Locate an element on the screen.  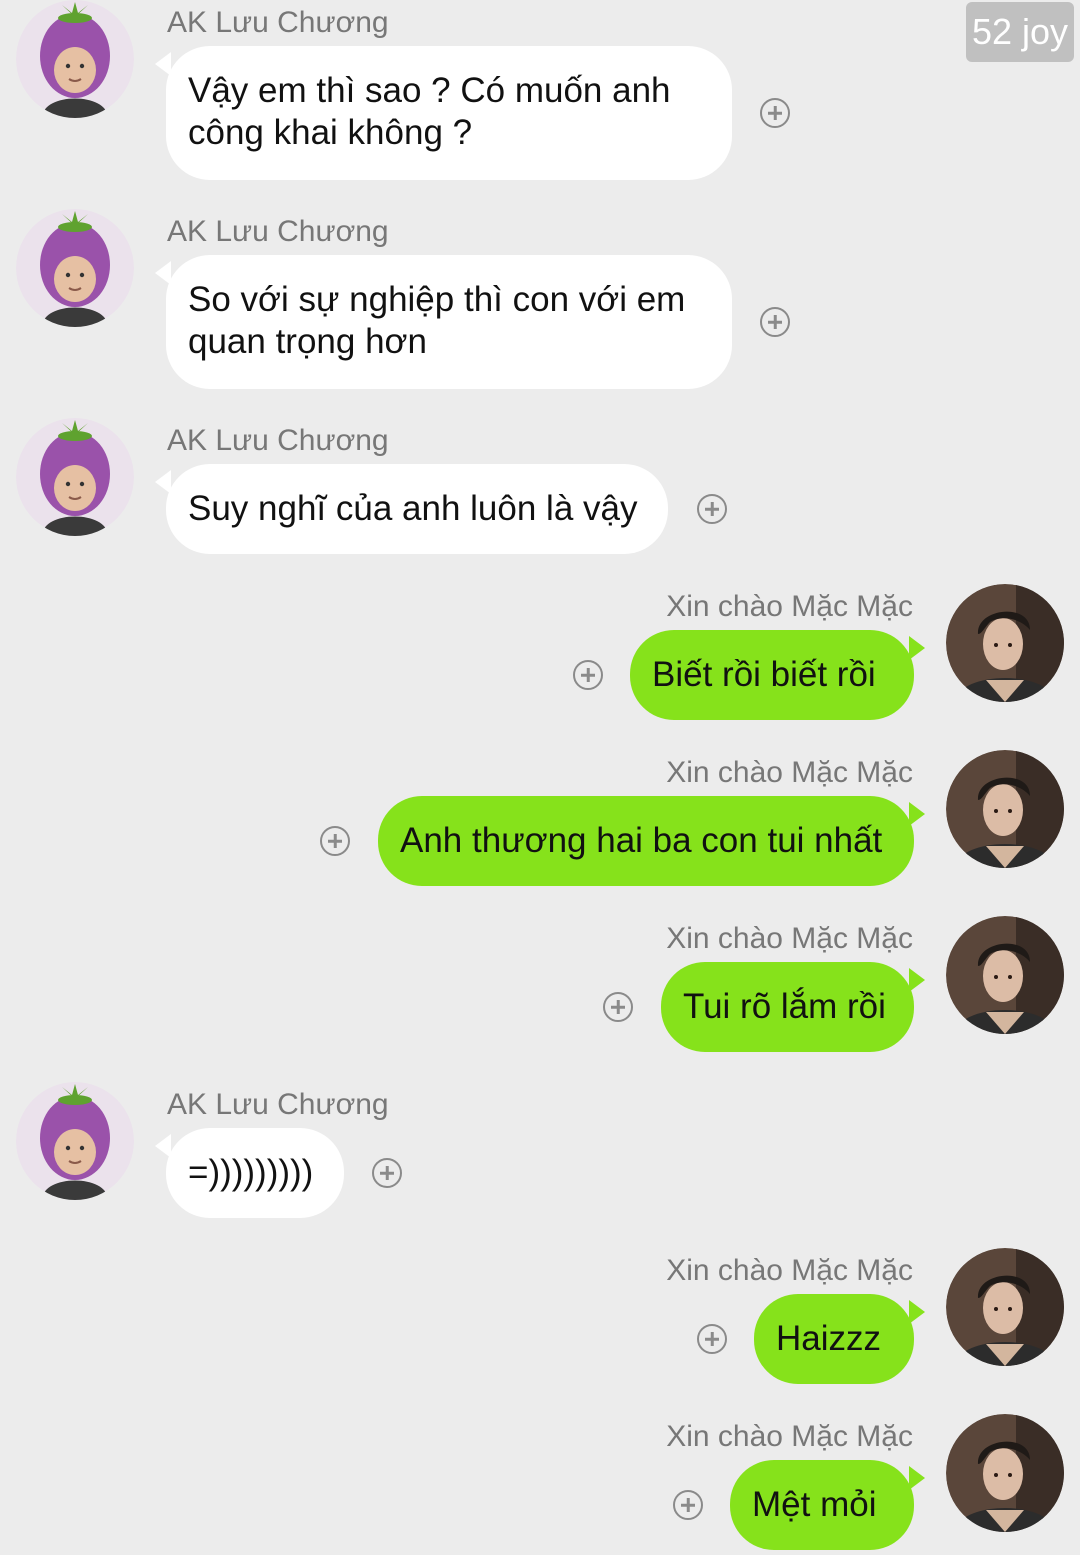
message-bubble: Haizzz is located at coordinates (839, 1339).